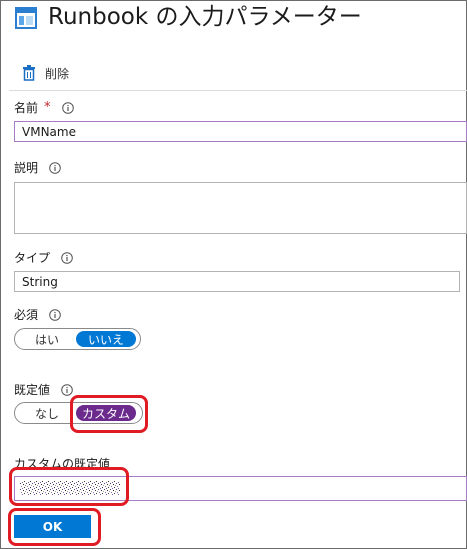 The height and width of the screenshot is (549, 467). What do you see at coordinates (240, 131) in the screenshot?
I see `name-input: VMName` at bounding box center [240, 131].